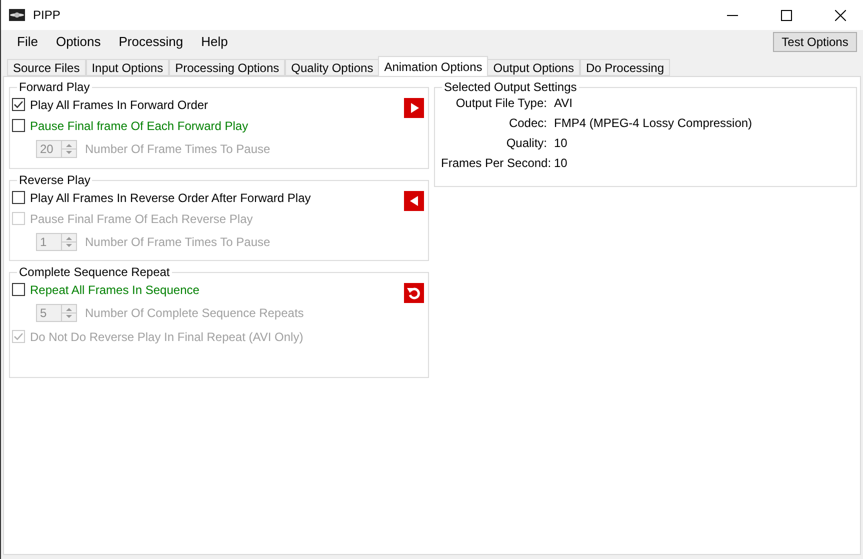  What do you see at coordinates (194, 313) in the screenshot?
I see `spinner-label: Number Of Complete Sequence Repeats` at bounding box center [194, 313].